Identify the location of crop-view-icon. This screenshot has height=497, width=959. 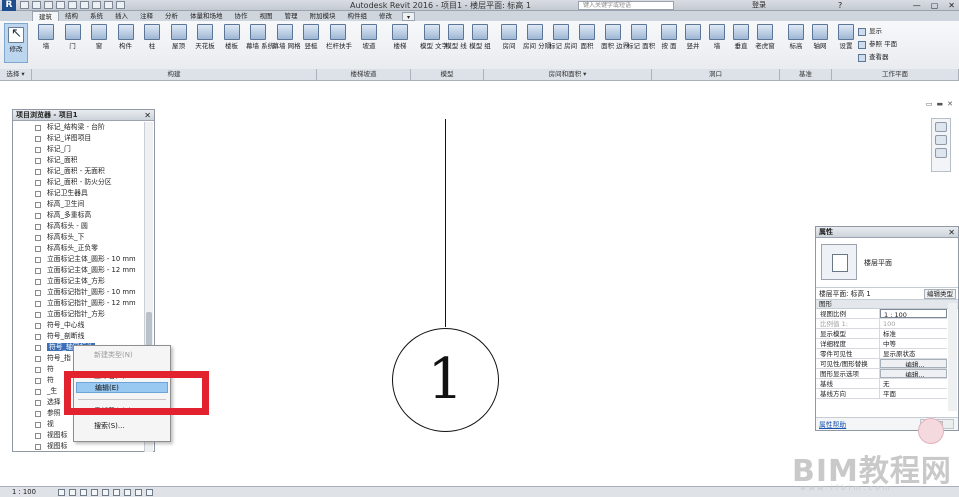
(105, 492).